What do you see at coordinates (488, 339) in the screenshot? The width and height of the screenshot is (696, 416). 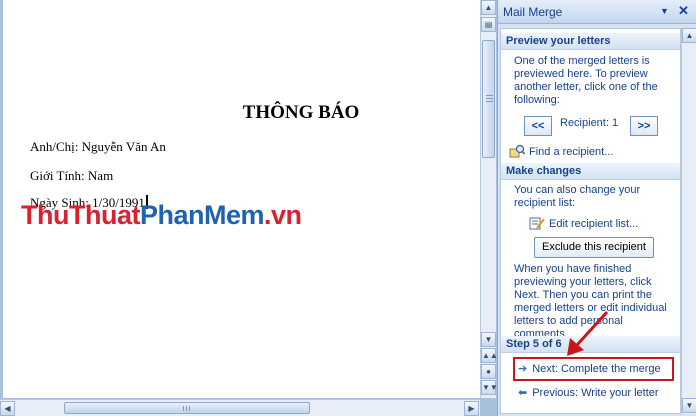 I see `scroll-down-button: ▼` at bounding box center [488, 339].